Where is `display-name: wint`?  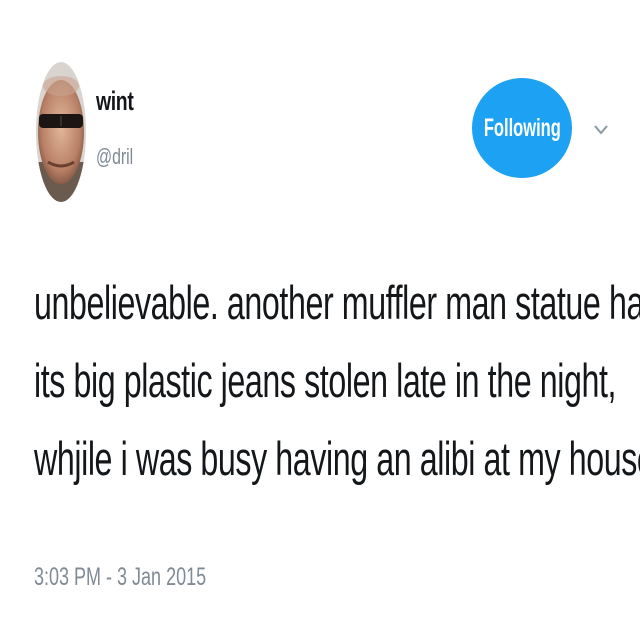 display-name: wint is located at coordinates (115, 101).